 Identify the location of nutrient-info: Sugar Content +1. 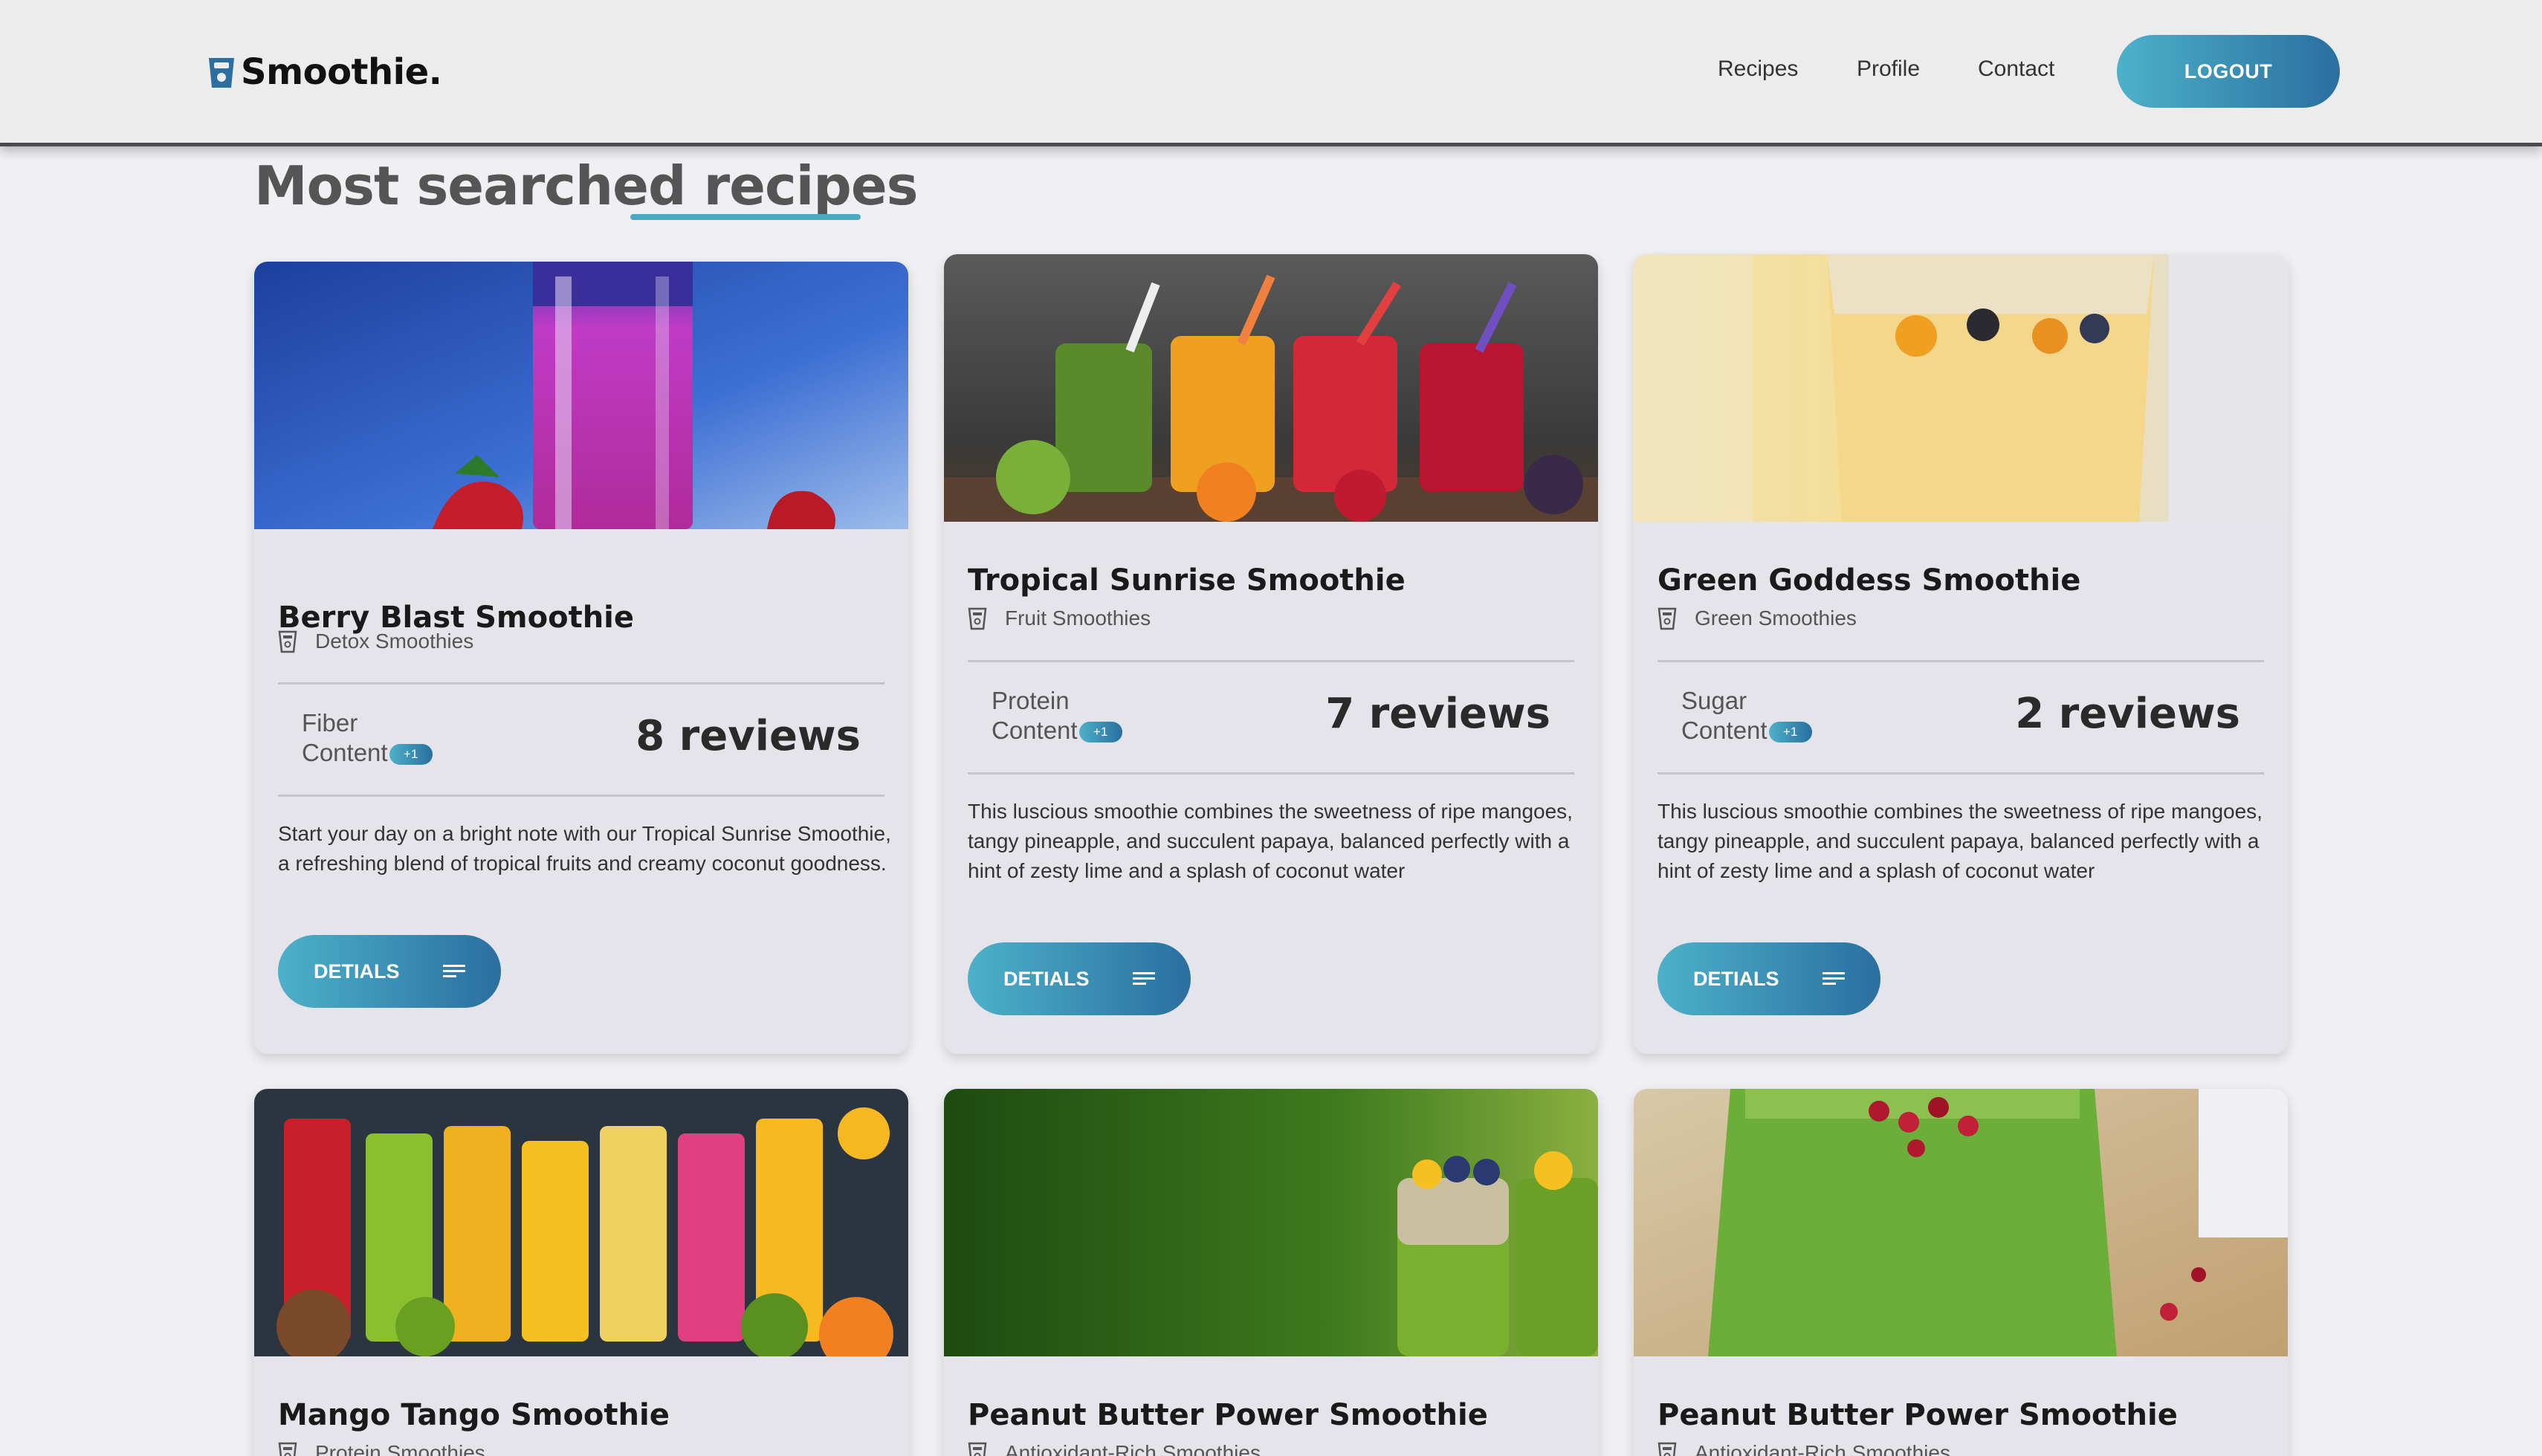
(1747, 716).